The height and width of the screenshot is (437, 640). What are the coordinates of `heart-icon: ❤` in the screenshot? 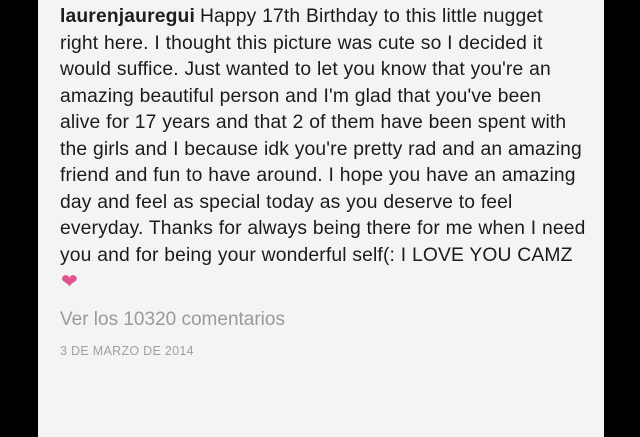 It's located at (69, 282).